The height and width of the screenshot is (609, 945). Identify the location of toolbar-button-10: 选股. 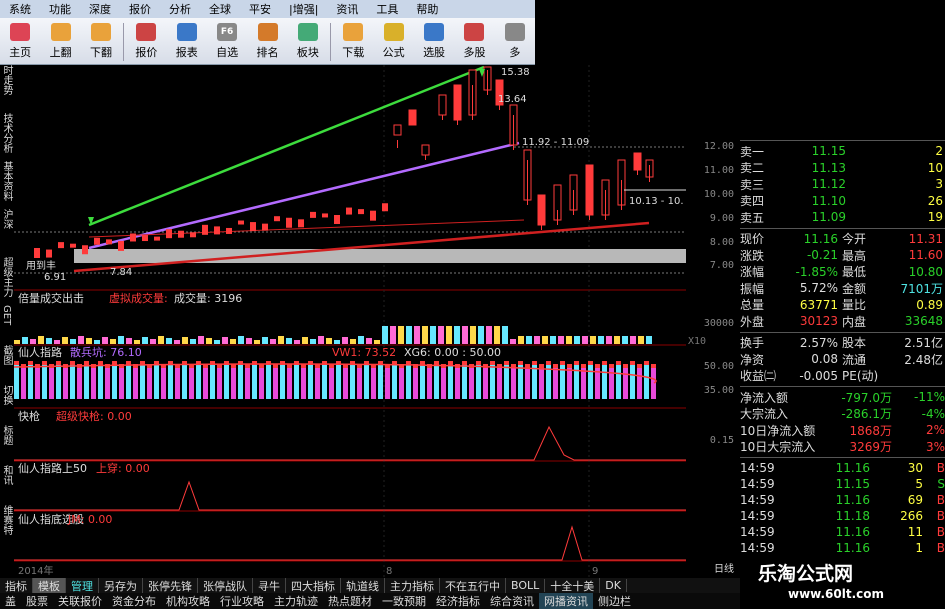
(434, 42).